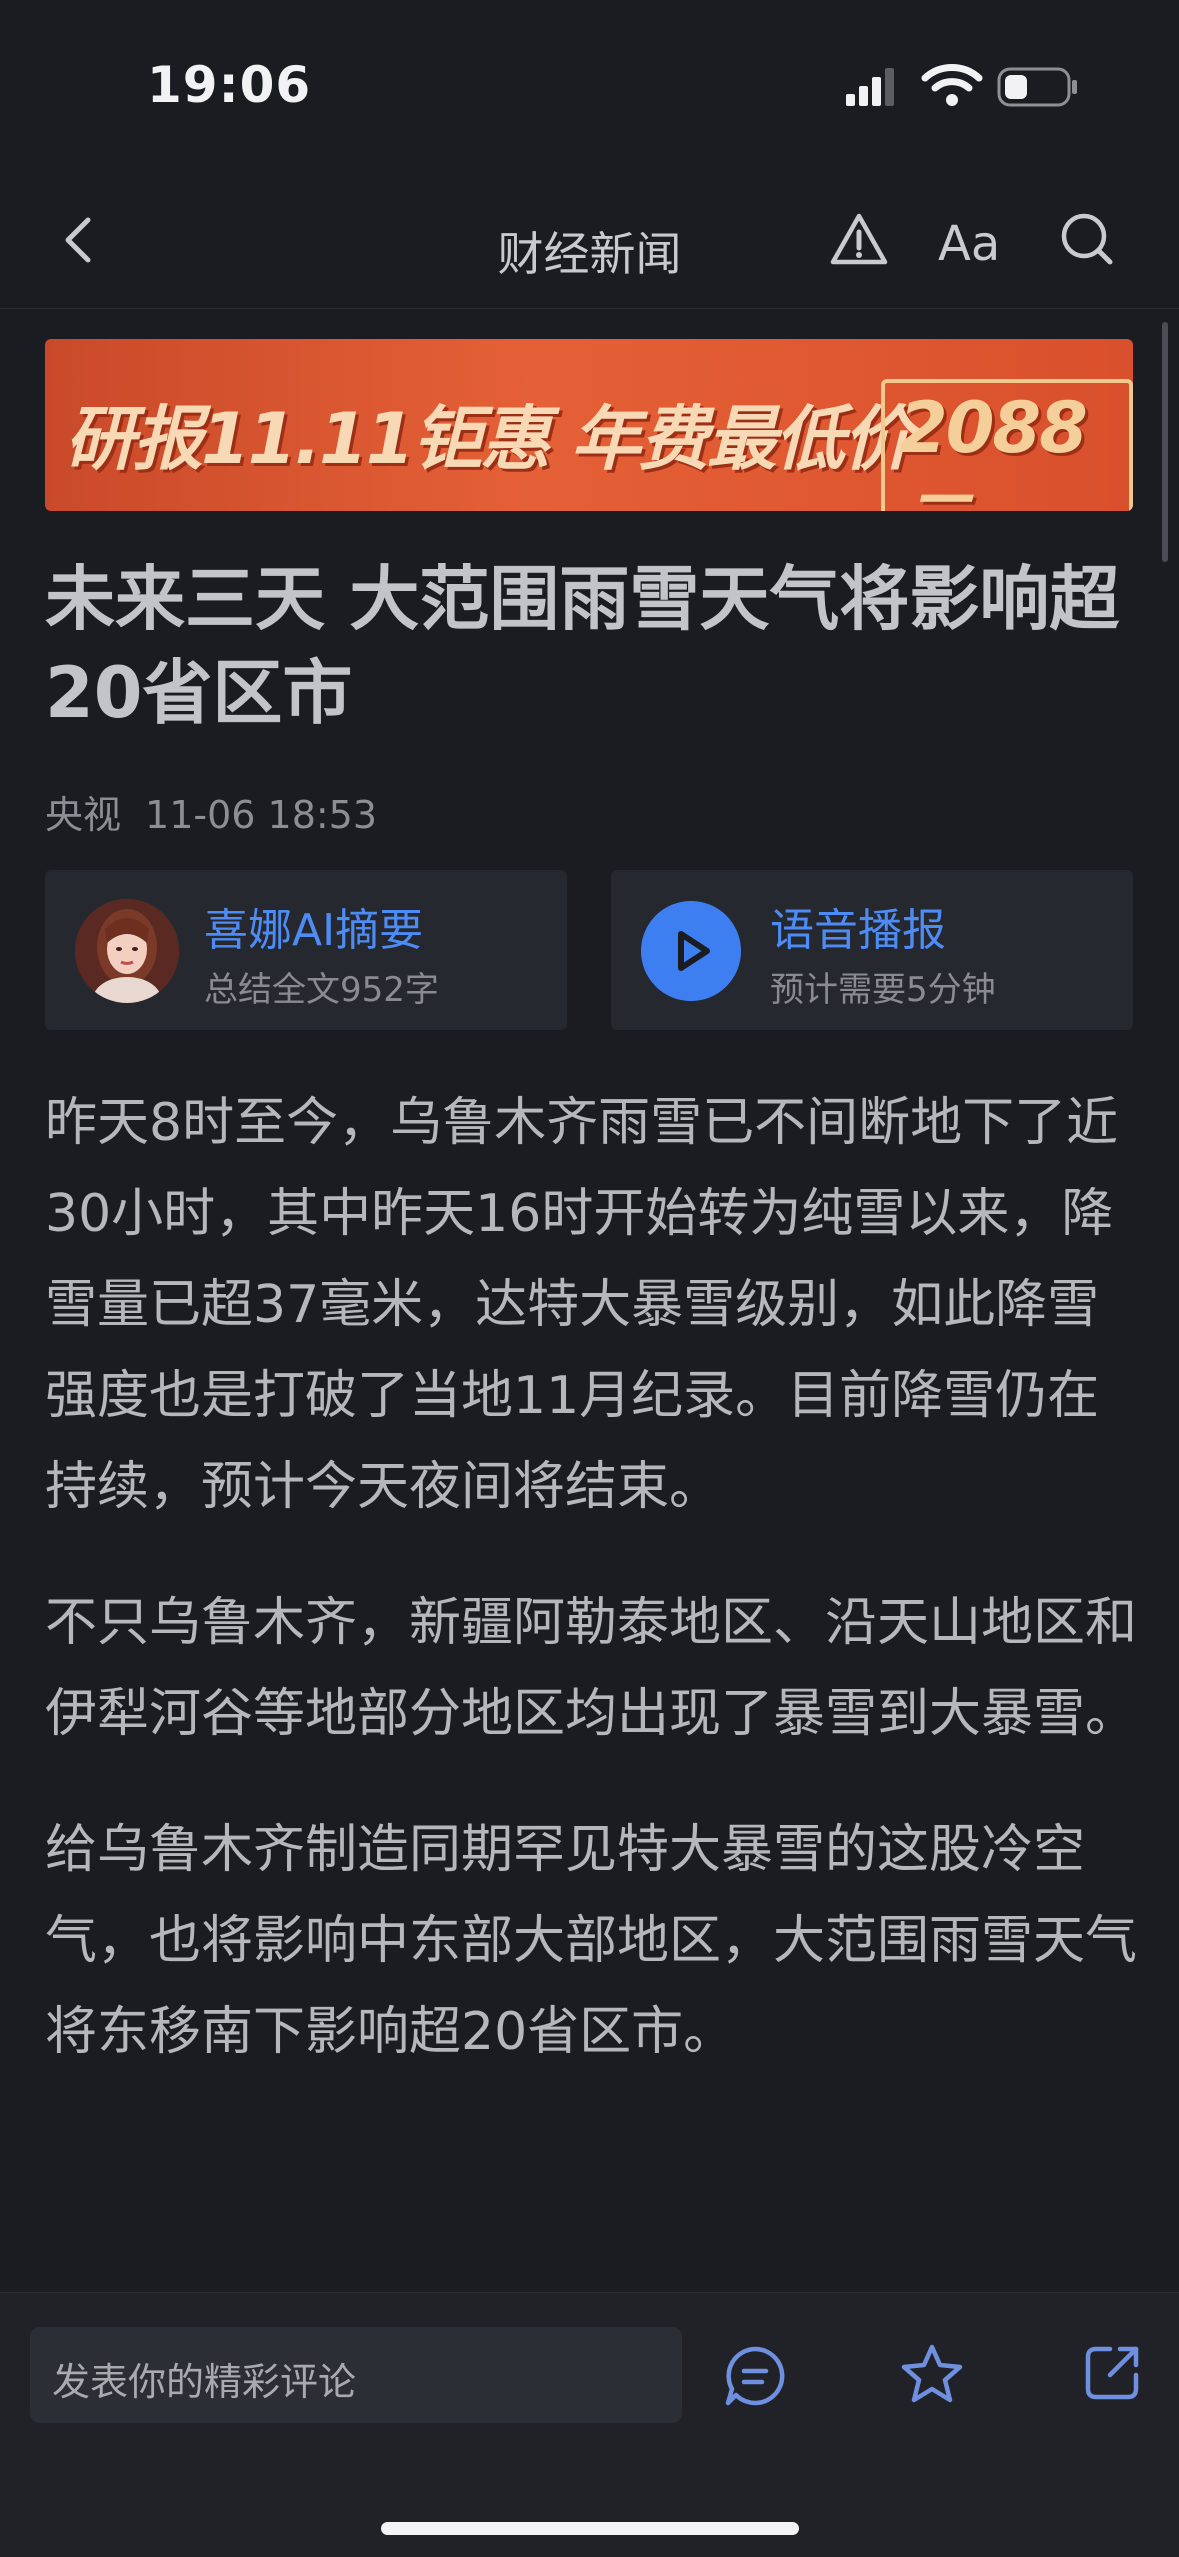 This screenshot has width=1179, height=2557. What do you see at coordinates (127, 951) in the screenshot?
I see `avatar` at bounding box center [127, 951].